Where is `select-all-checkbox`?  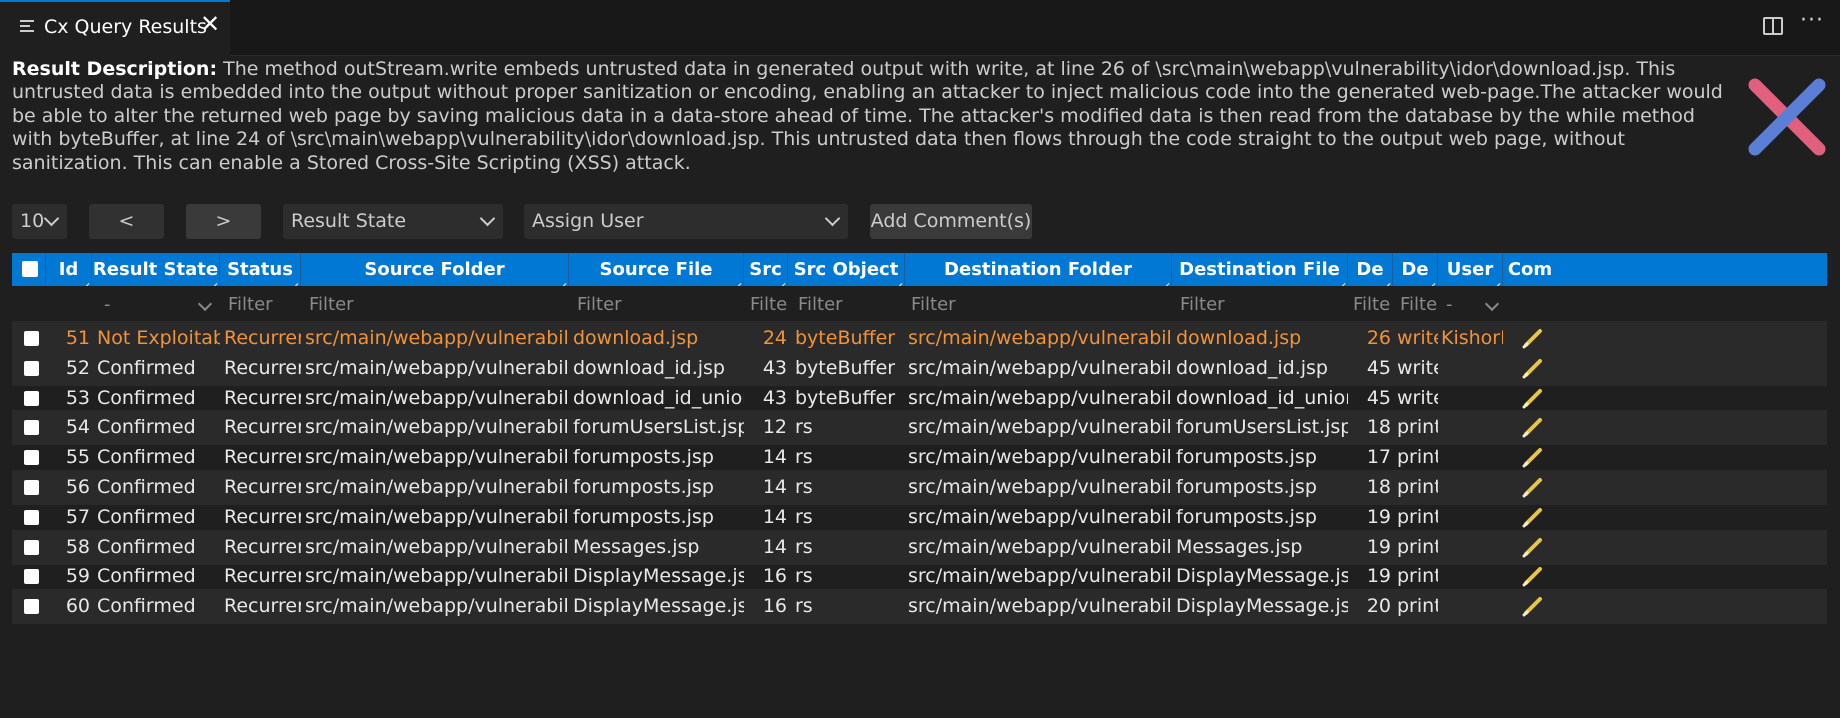
select-all-checkbox is located at coordinates (30, 269).